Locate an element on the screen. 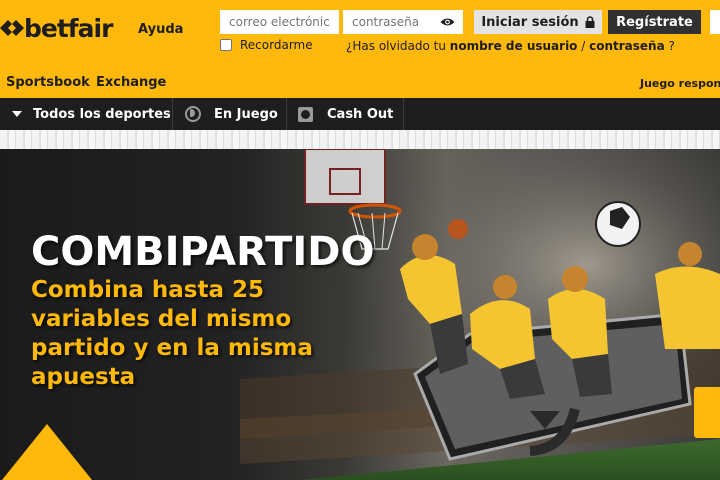 The width and height of the screenshot is (720, 480). nav-all-sports-label: Todos los deportes is located at coordinates (102, 114).